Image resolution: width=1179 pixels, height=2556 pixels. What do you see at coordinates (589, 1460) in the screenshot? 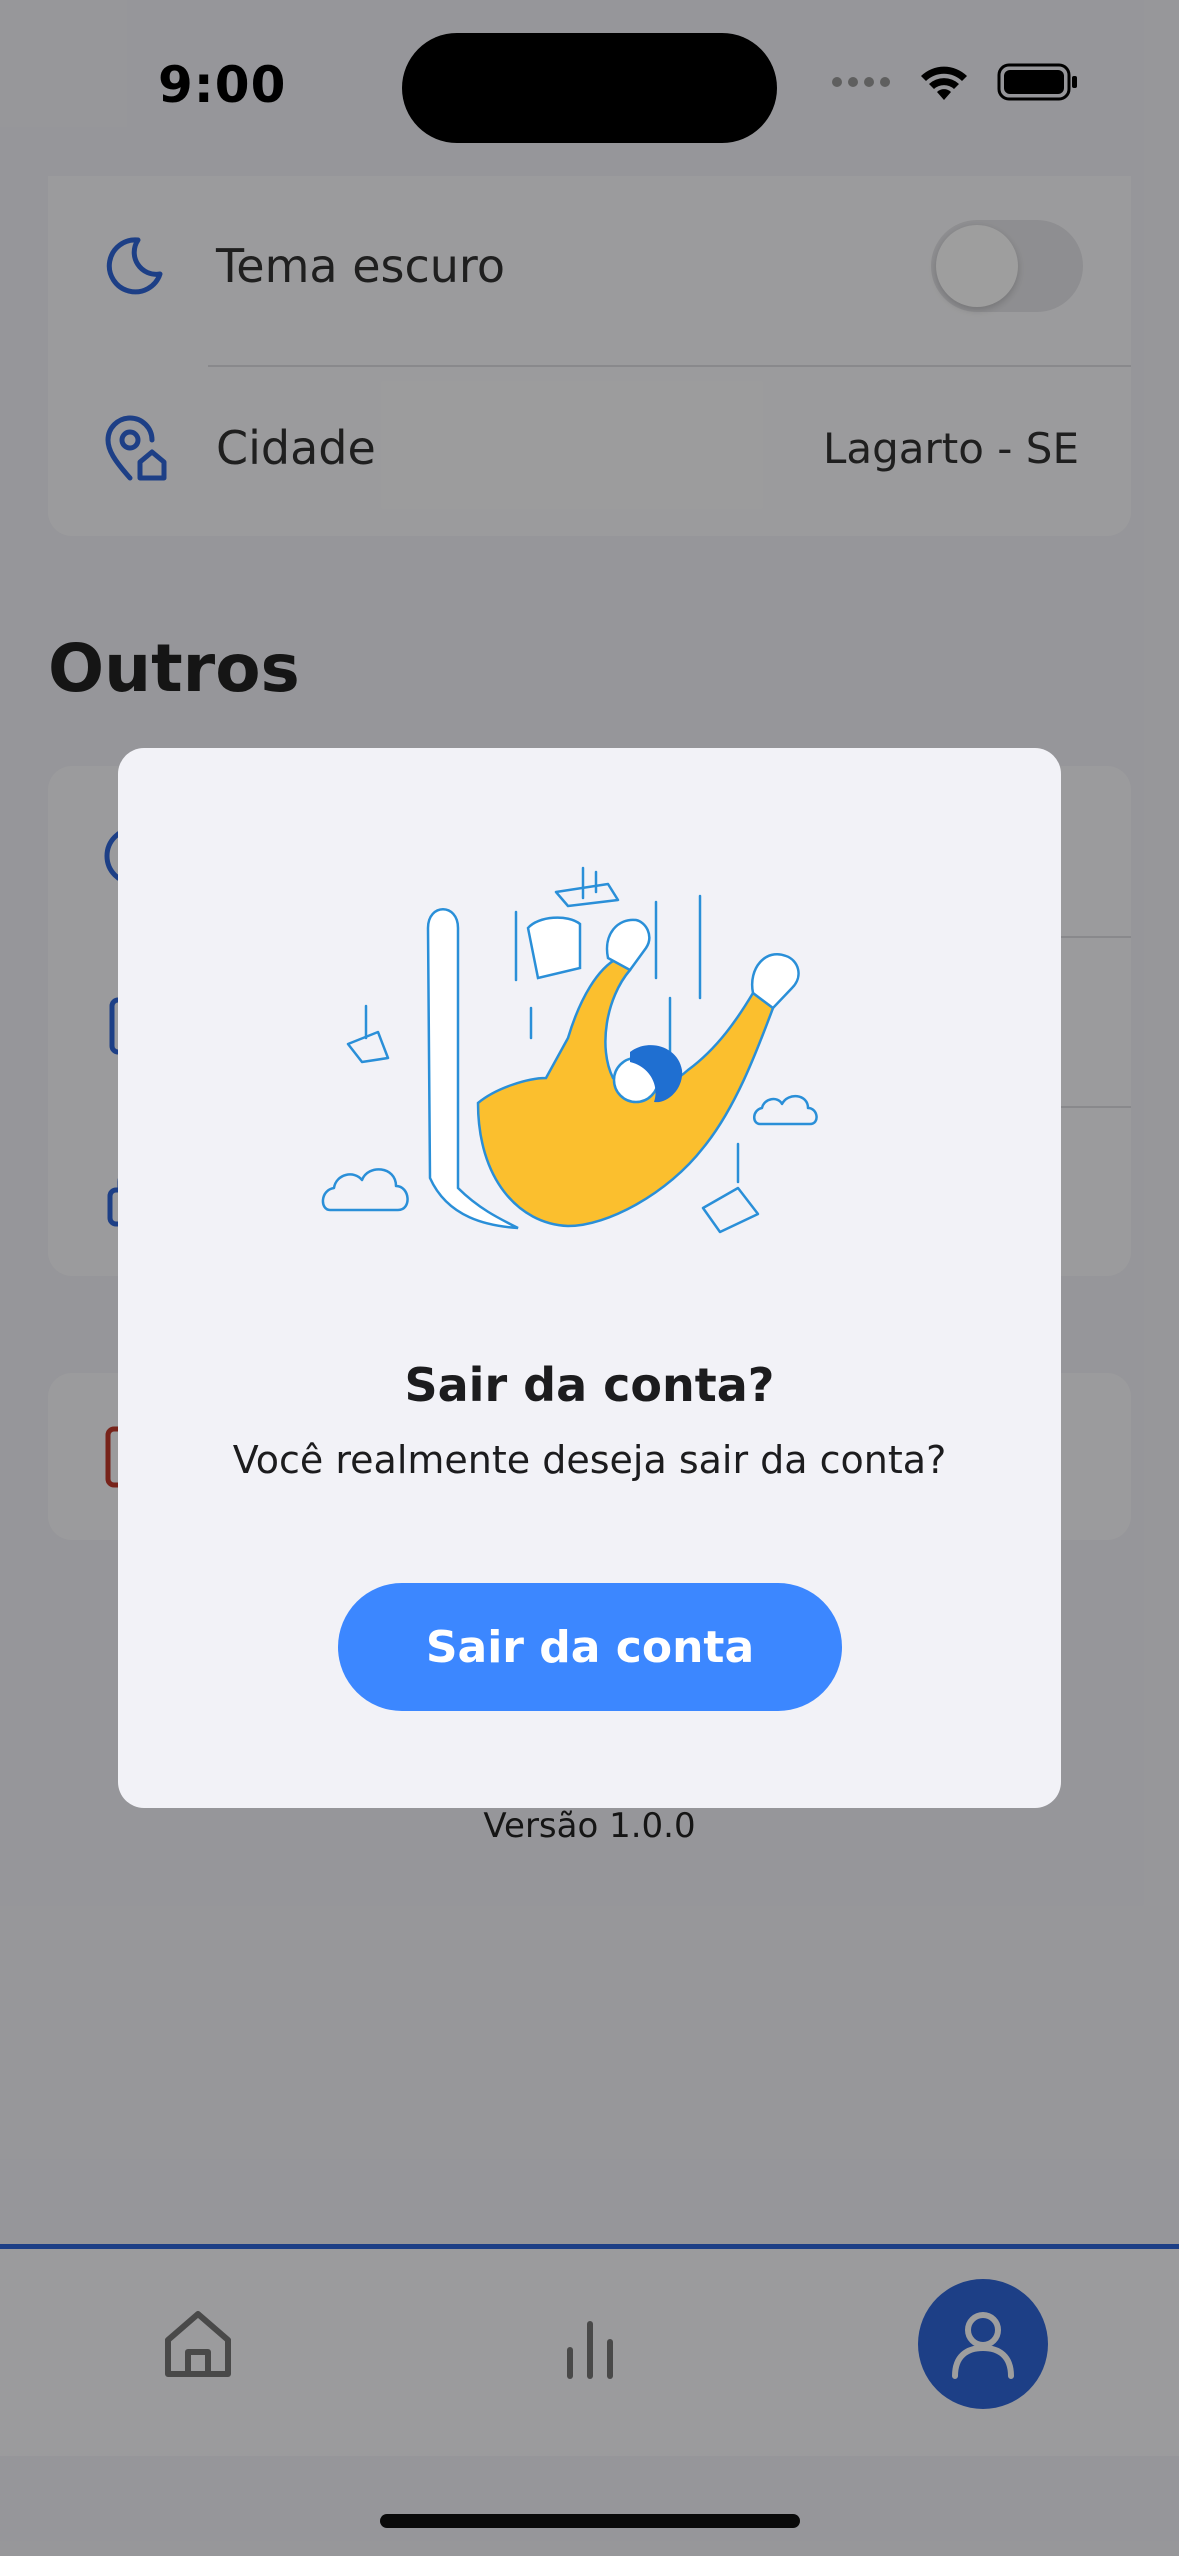
I see `dialog-message: Você realmente deseja sair da conta?` at bounding box center [589, 1460].